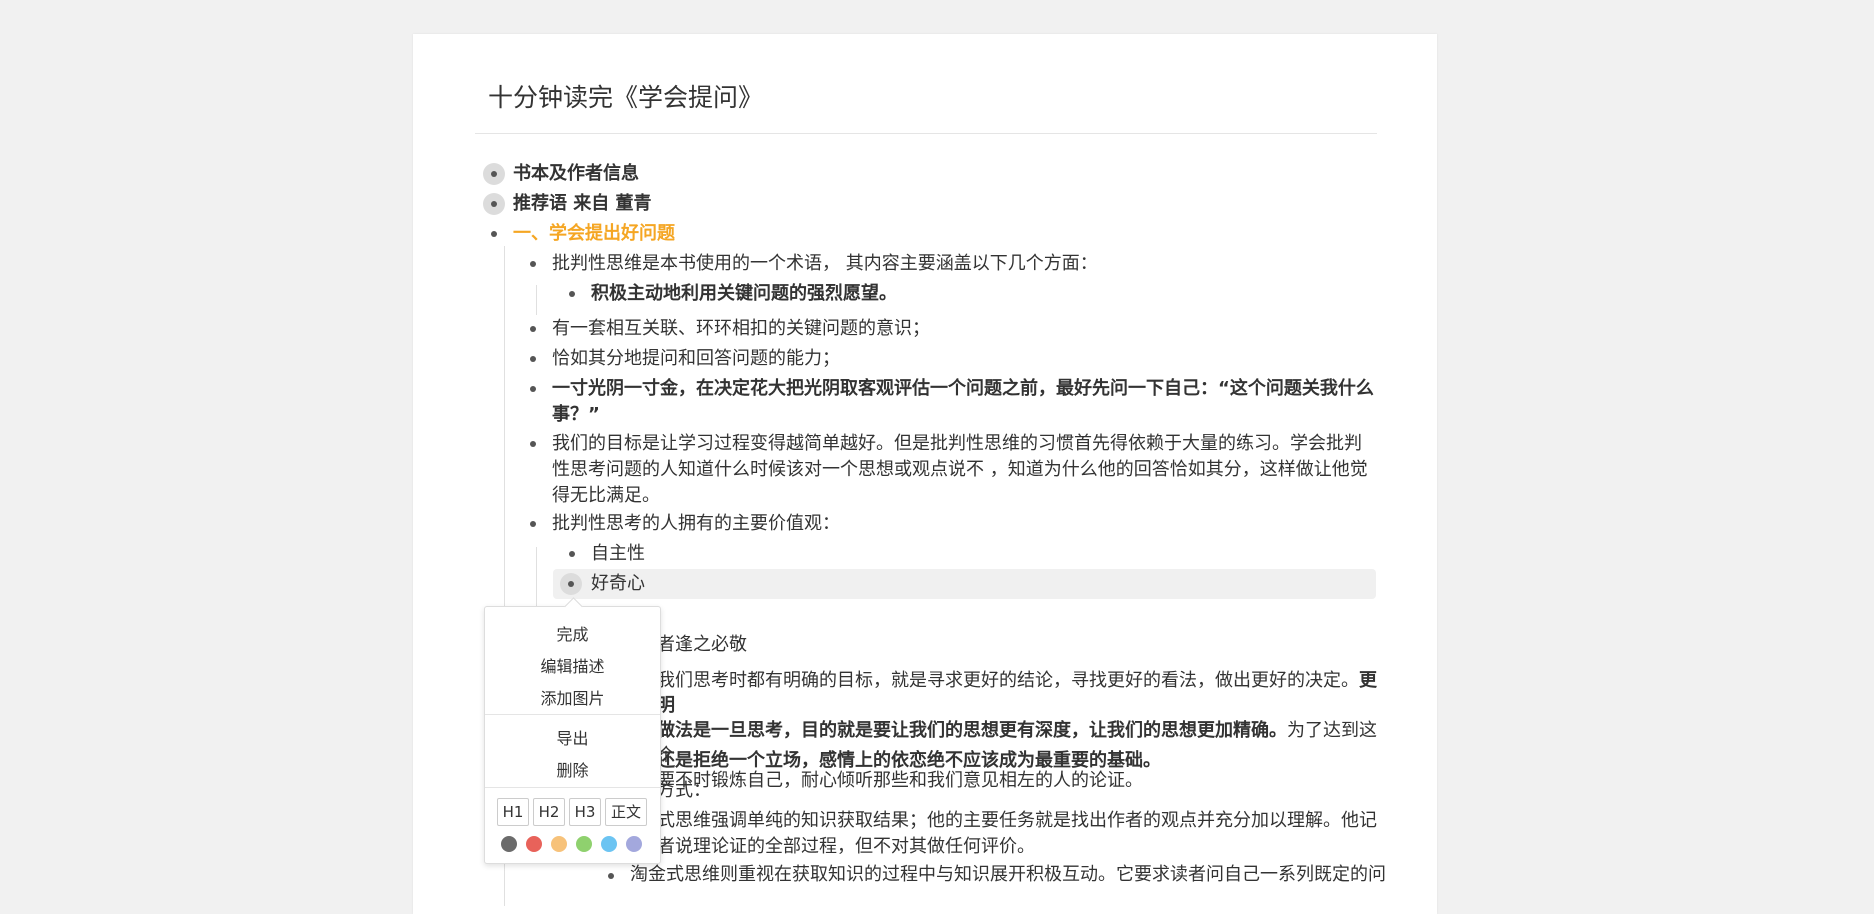 This screenshot has height=914, width=1874. What do you see at coordinates (513, 812) in the screenshot?
I see `heading-h1-button: H1` at bounding box center [513, 812].